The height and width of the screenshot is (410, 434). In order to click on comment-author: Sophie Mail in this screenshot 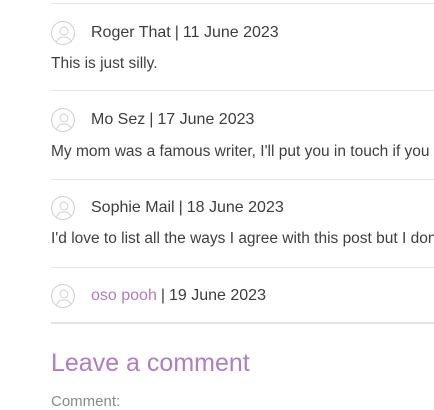, I will do `click(133, 207)`.